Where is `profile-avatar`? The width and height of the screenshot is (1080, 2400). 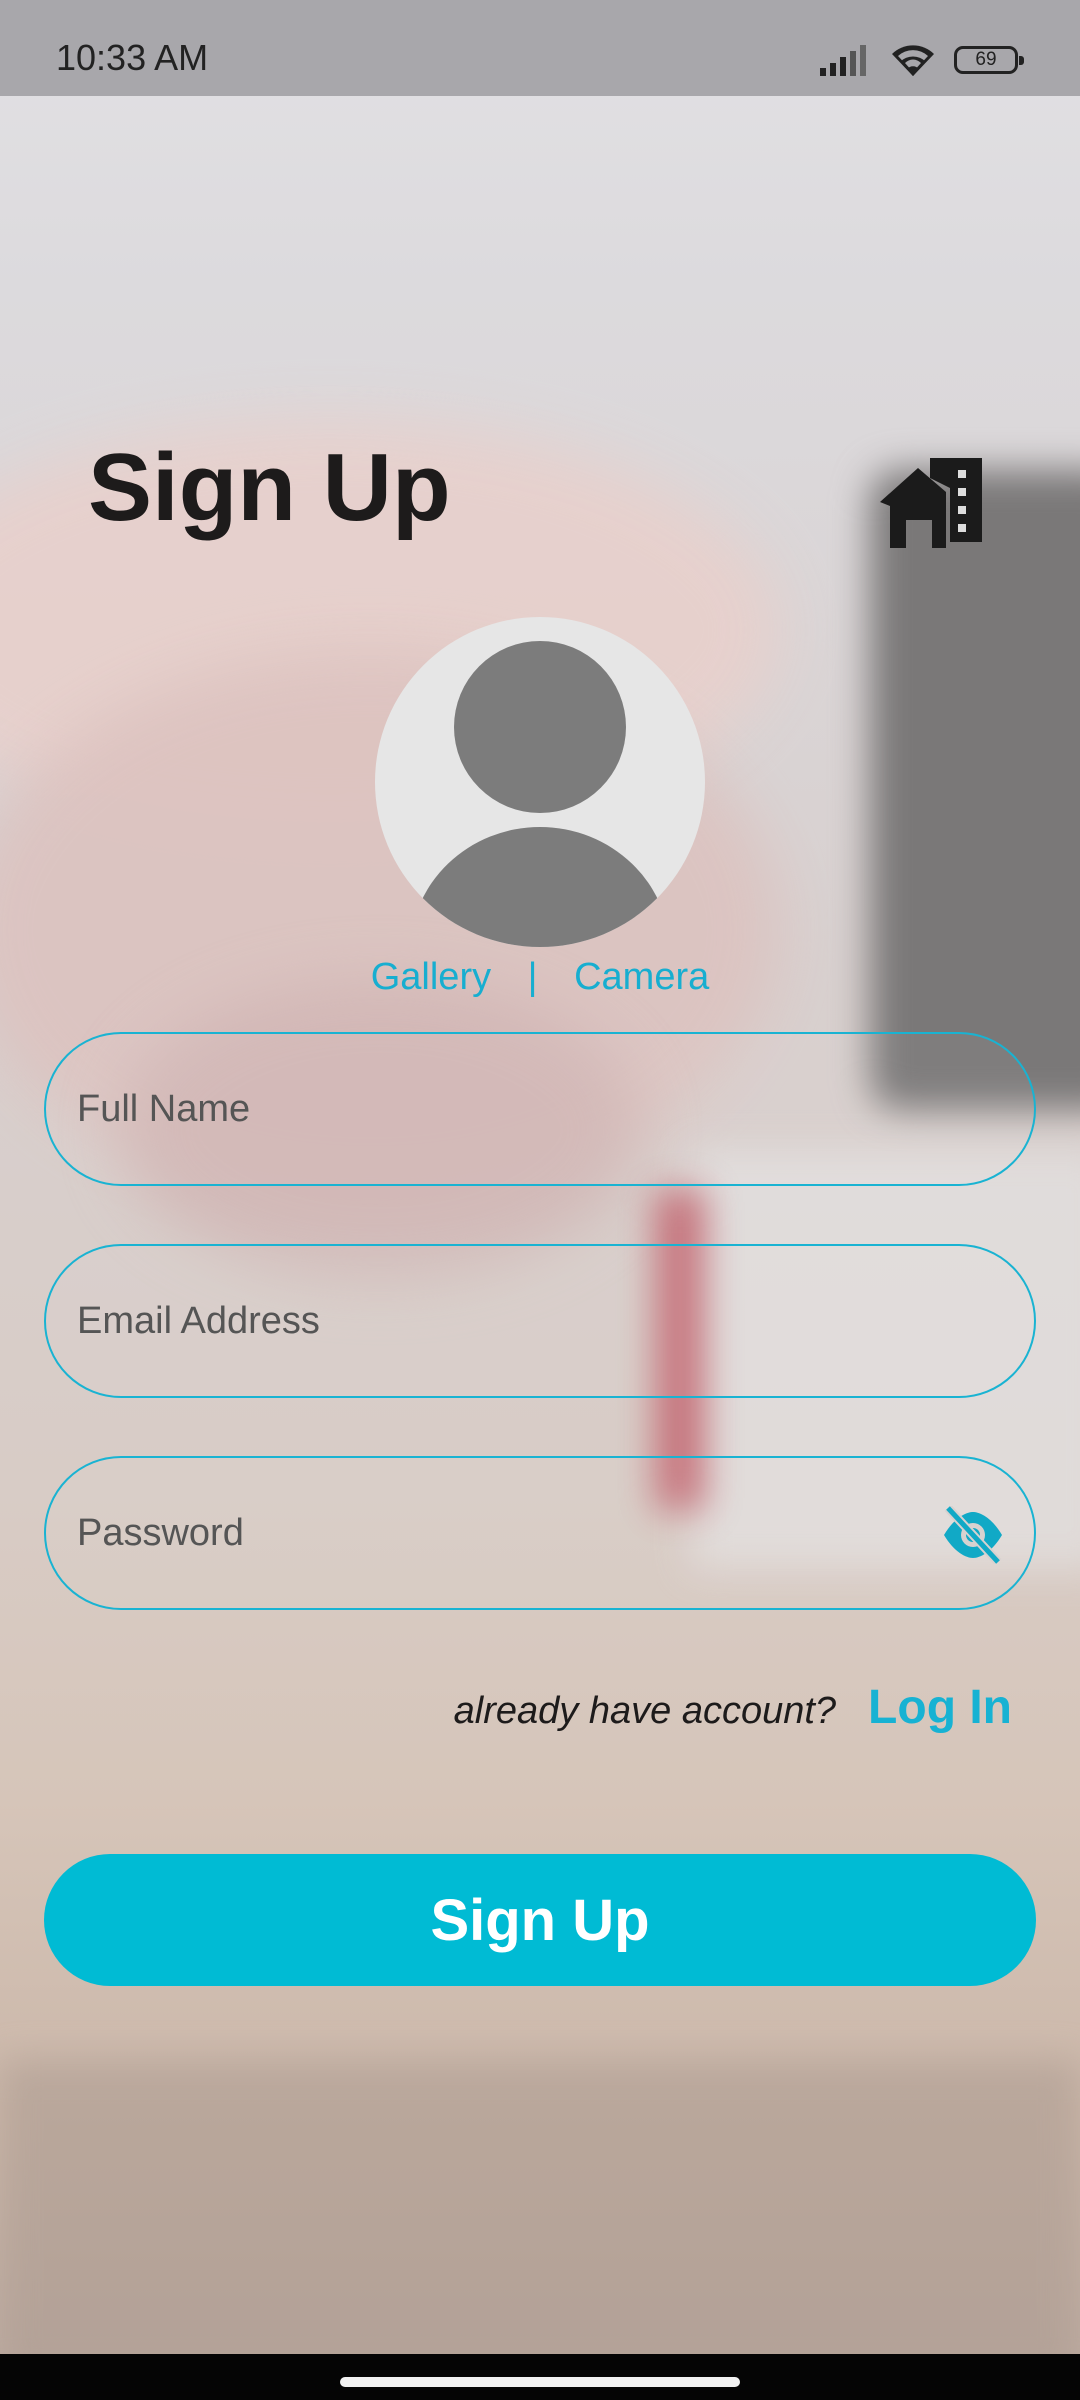 profile-avatar is located at coordinates (540, 782).